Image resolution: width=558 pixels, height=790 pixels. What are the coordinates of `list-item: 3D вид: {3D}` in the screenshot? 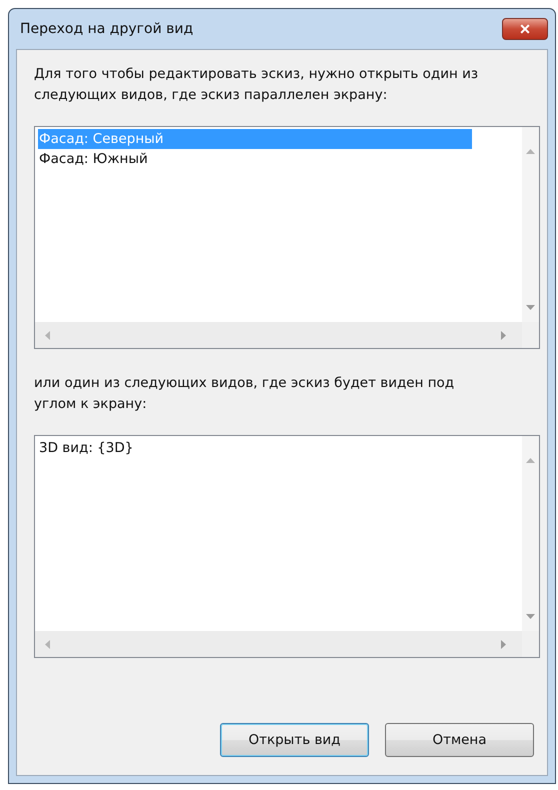 It's located at (278, 448).